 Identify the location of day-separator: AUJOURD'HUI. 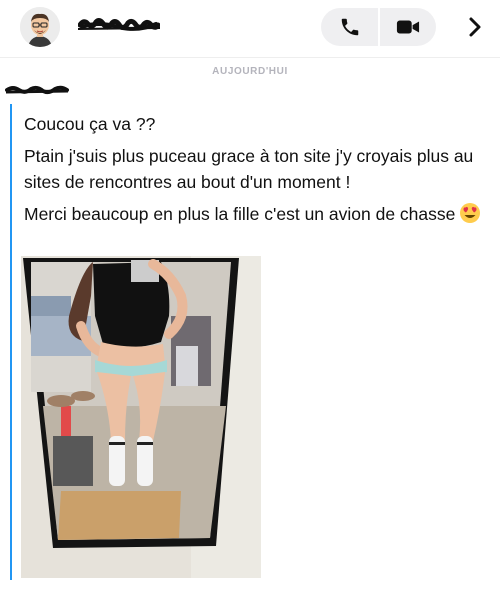
(250, 71).